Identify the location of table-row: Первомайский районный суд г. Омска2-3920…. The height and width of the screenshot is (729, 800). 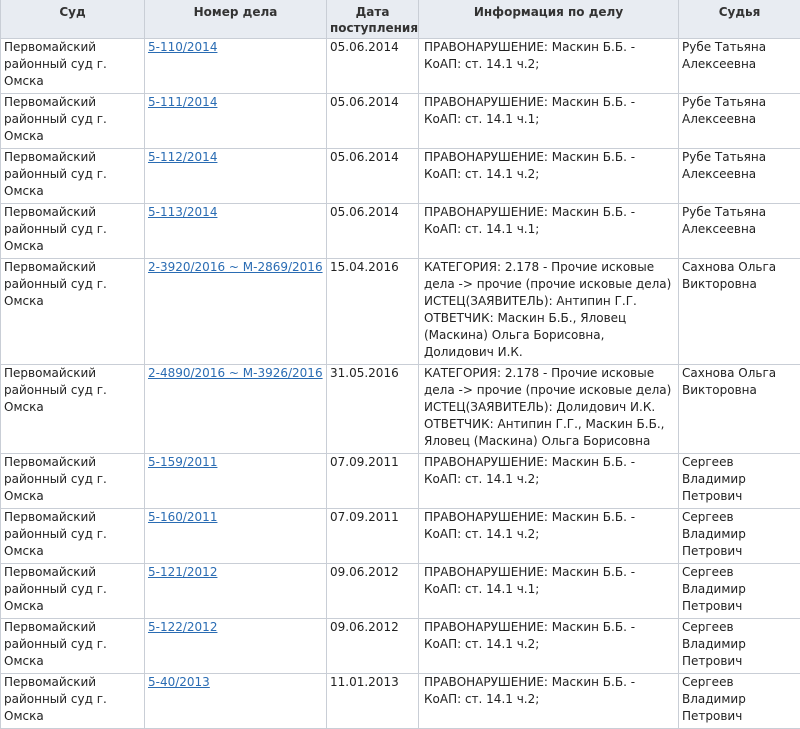
(400, 312).